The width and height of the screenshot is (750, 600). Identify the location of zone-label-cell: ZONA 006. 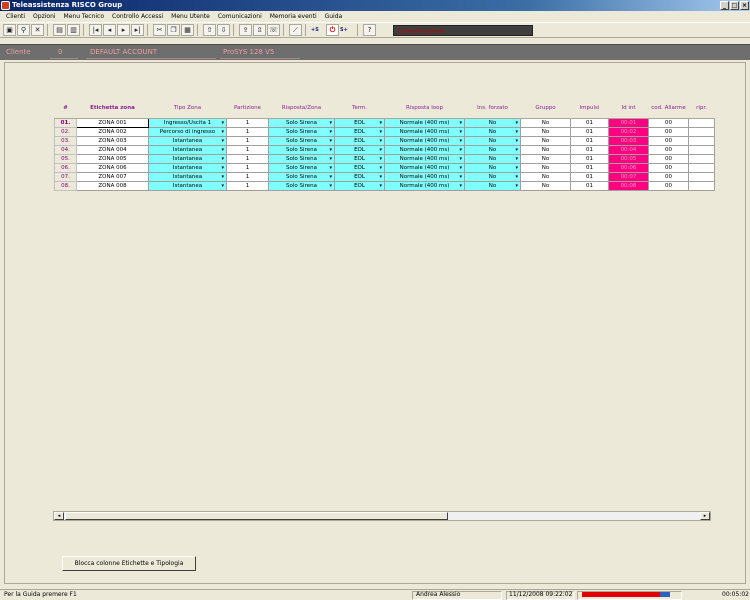
(112, 167).